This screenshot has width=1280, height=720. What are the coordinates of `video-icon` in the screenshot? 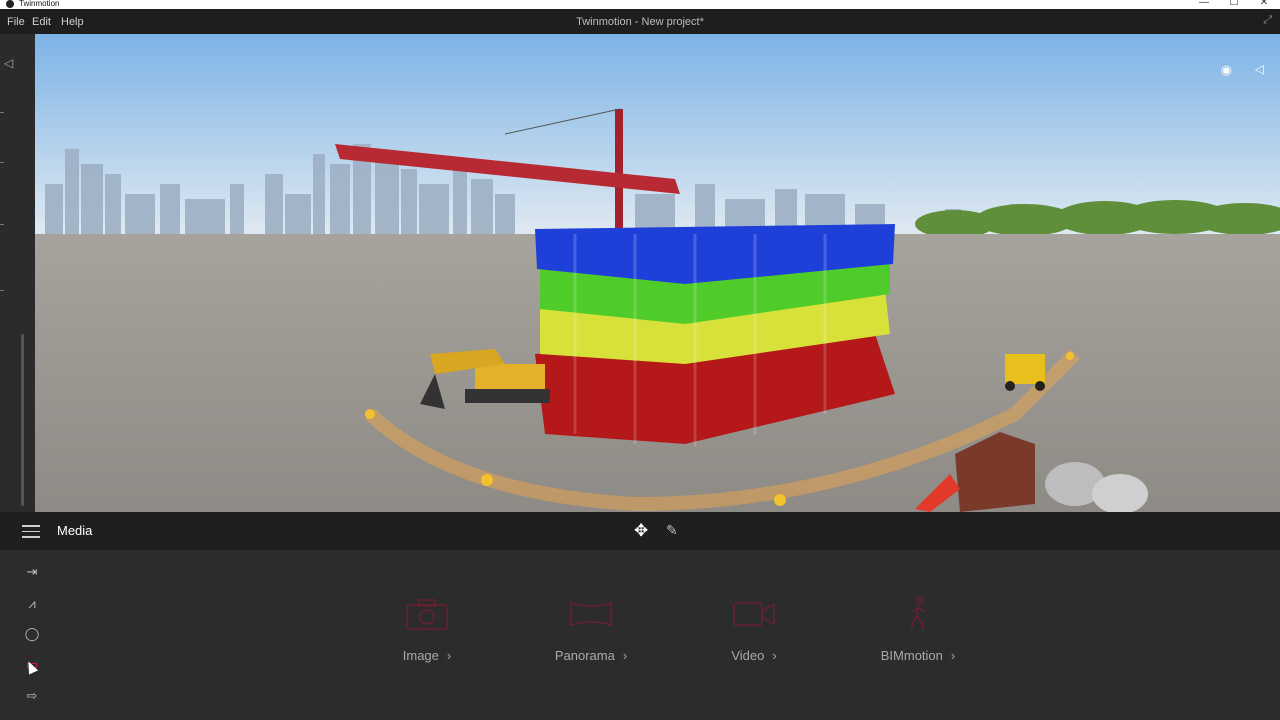 It's located at (754, 614).